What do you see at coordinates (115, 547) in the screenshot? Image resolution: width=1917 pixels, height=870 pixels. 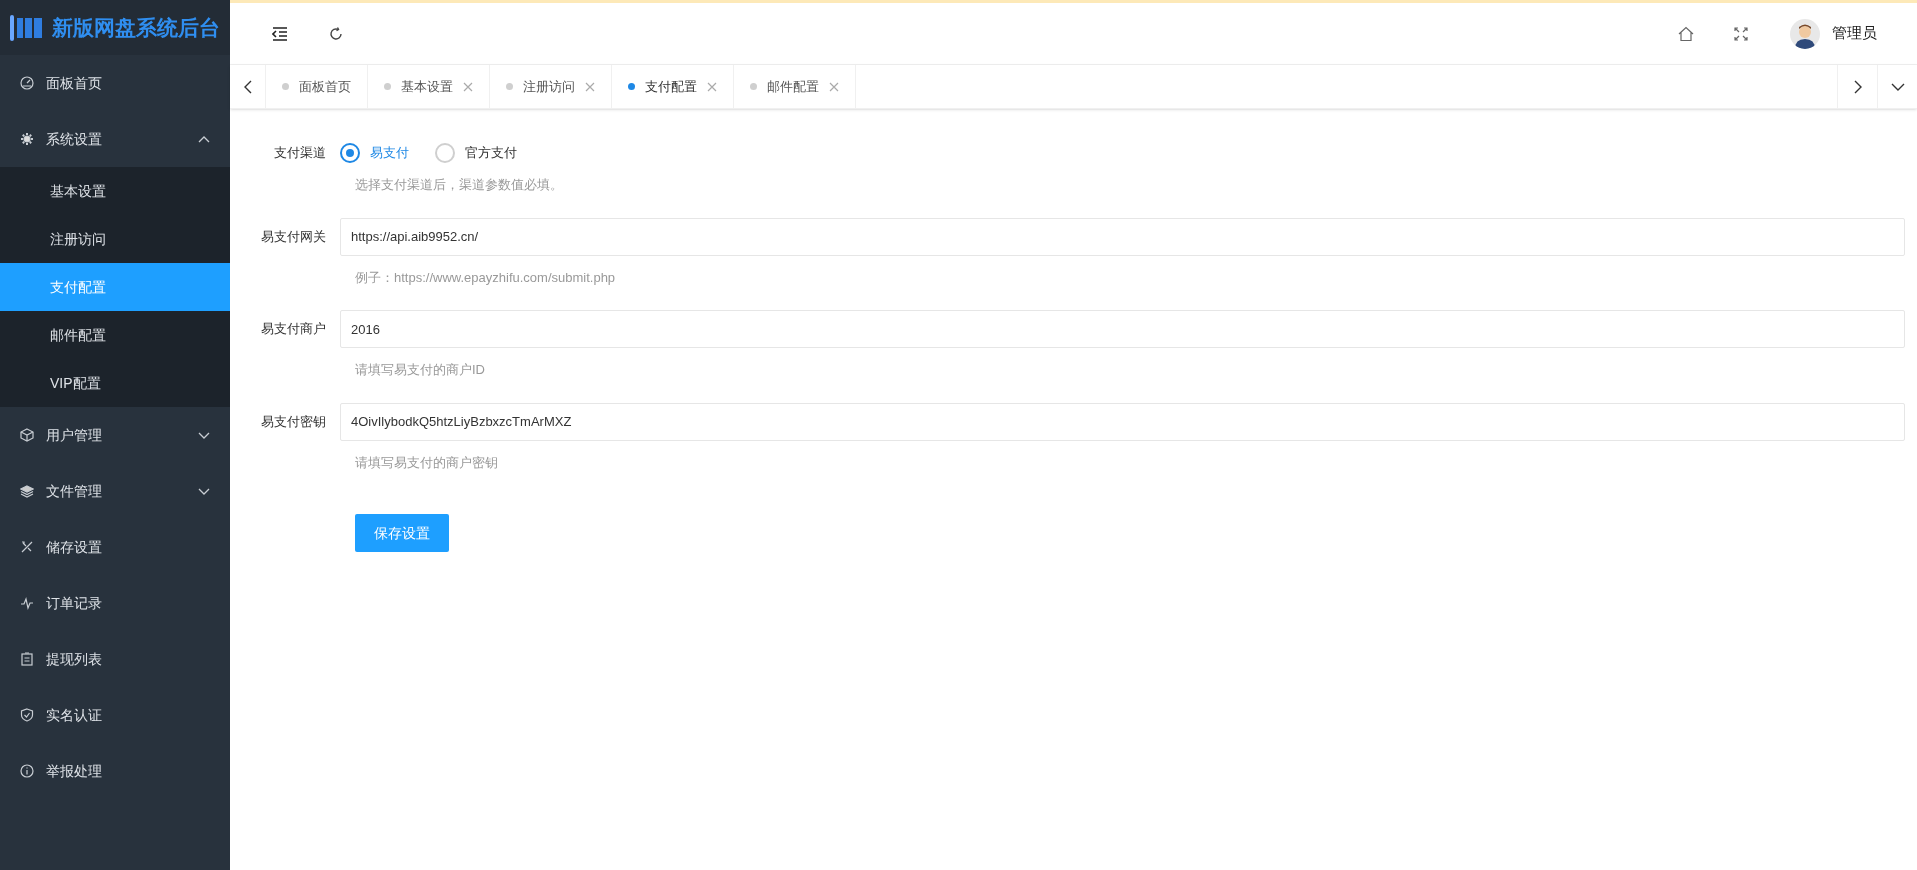 I see `sidebar-item: 储存设置` at bounding box center [115, 547].